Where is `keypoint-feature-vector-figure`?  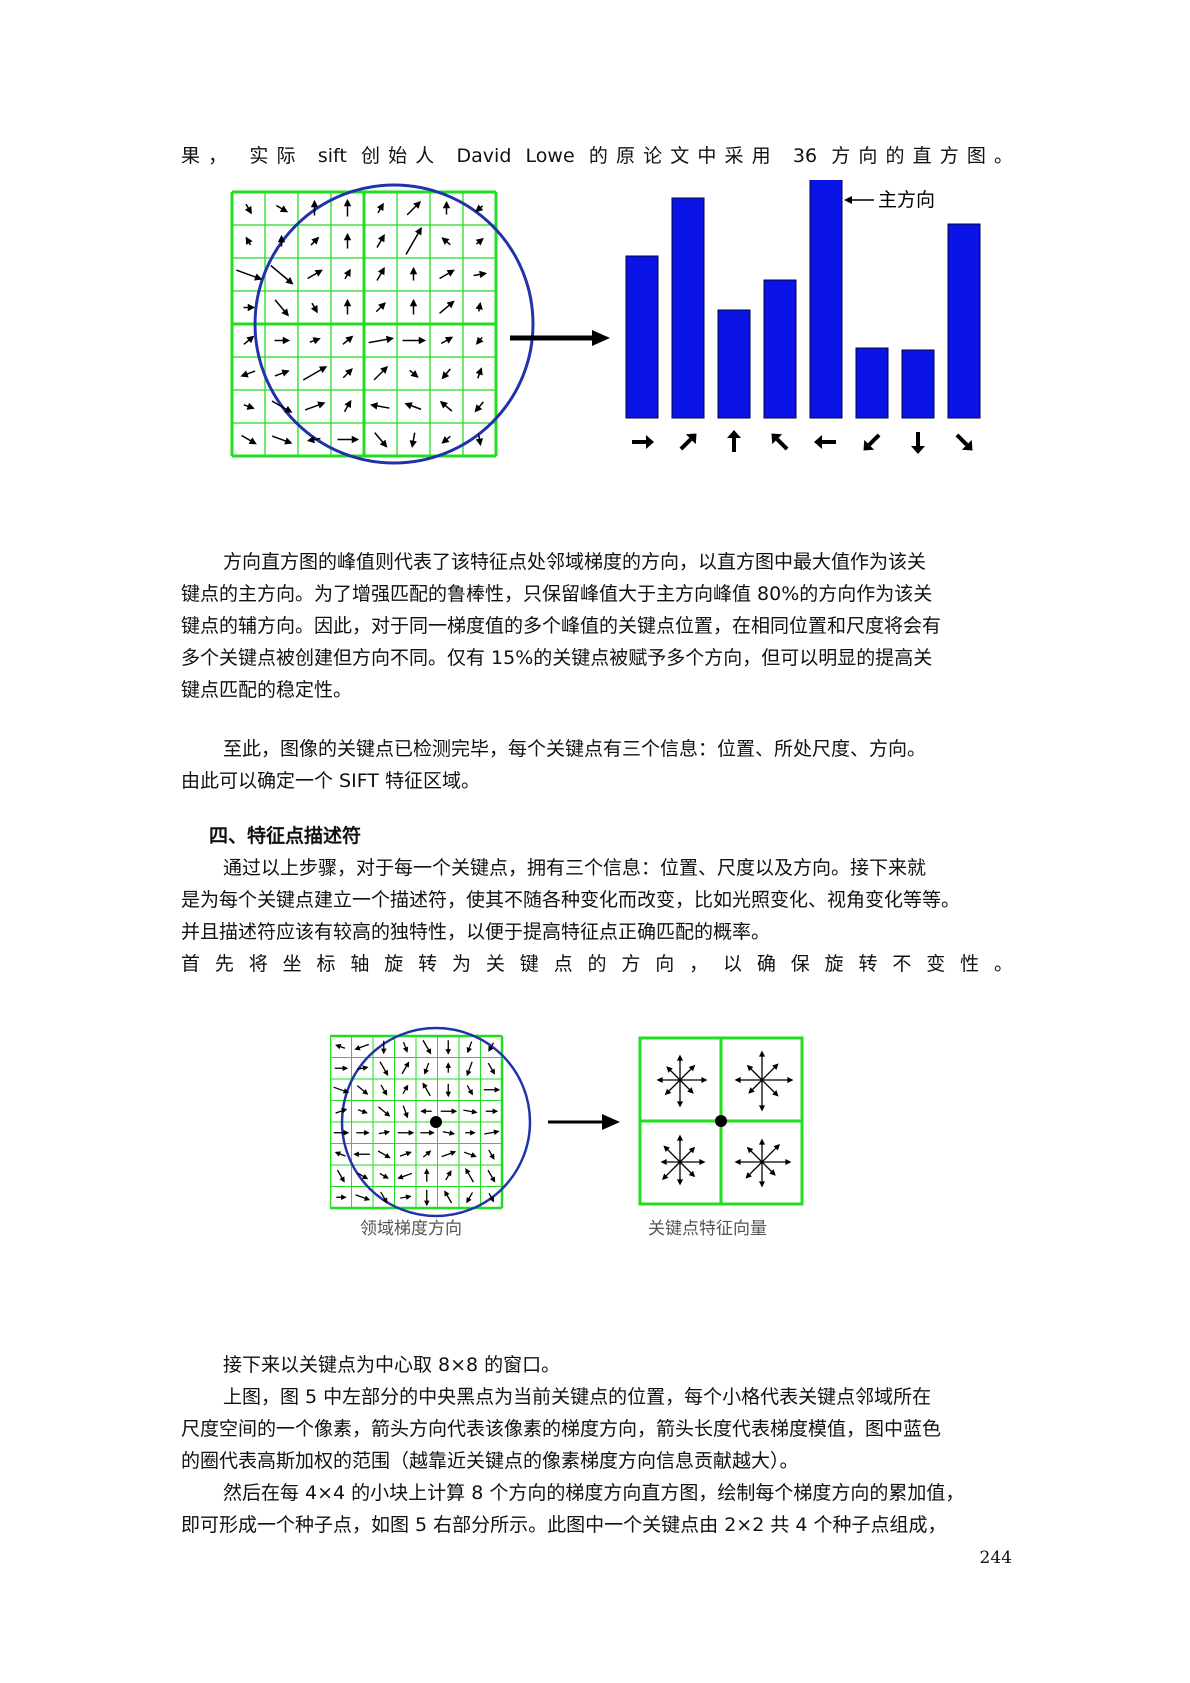
keypoint-feature-vector-figure is located at coordinates (721, 1121).